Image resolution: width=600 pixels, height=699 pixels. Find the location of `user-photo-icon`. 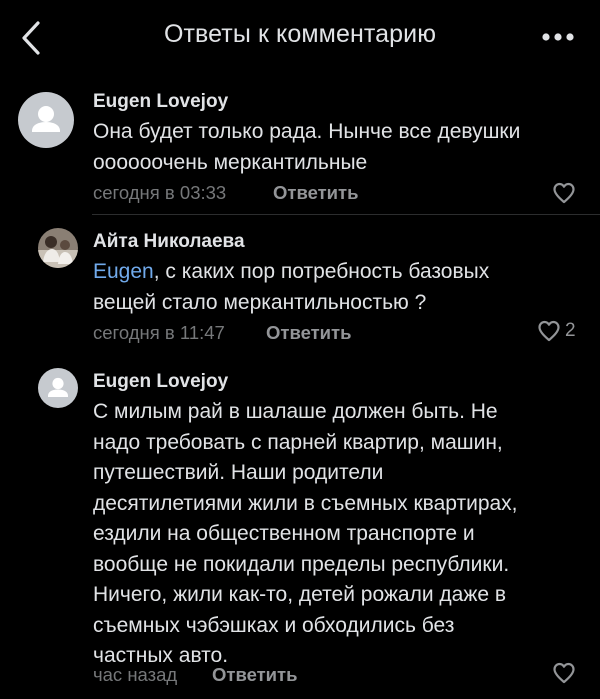

user-photo-icon is located at coordinates (58, 248).